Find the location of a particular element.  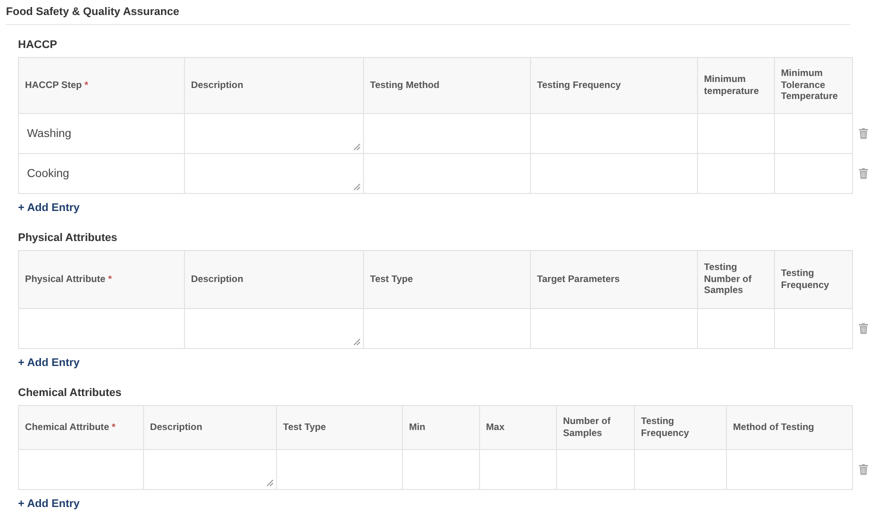

column-header: Minimum temperature is located at coordinates (736, 86).